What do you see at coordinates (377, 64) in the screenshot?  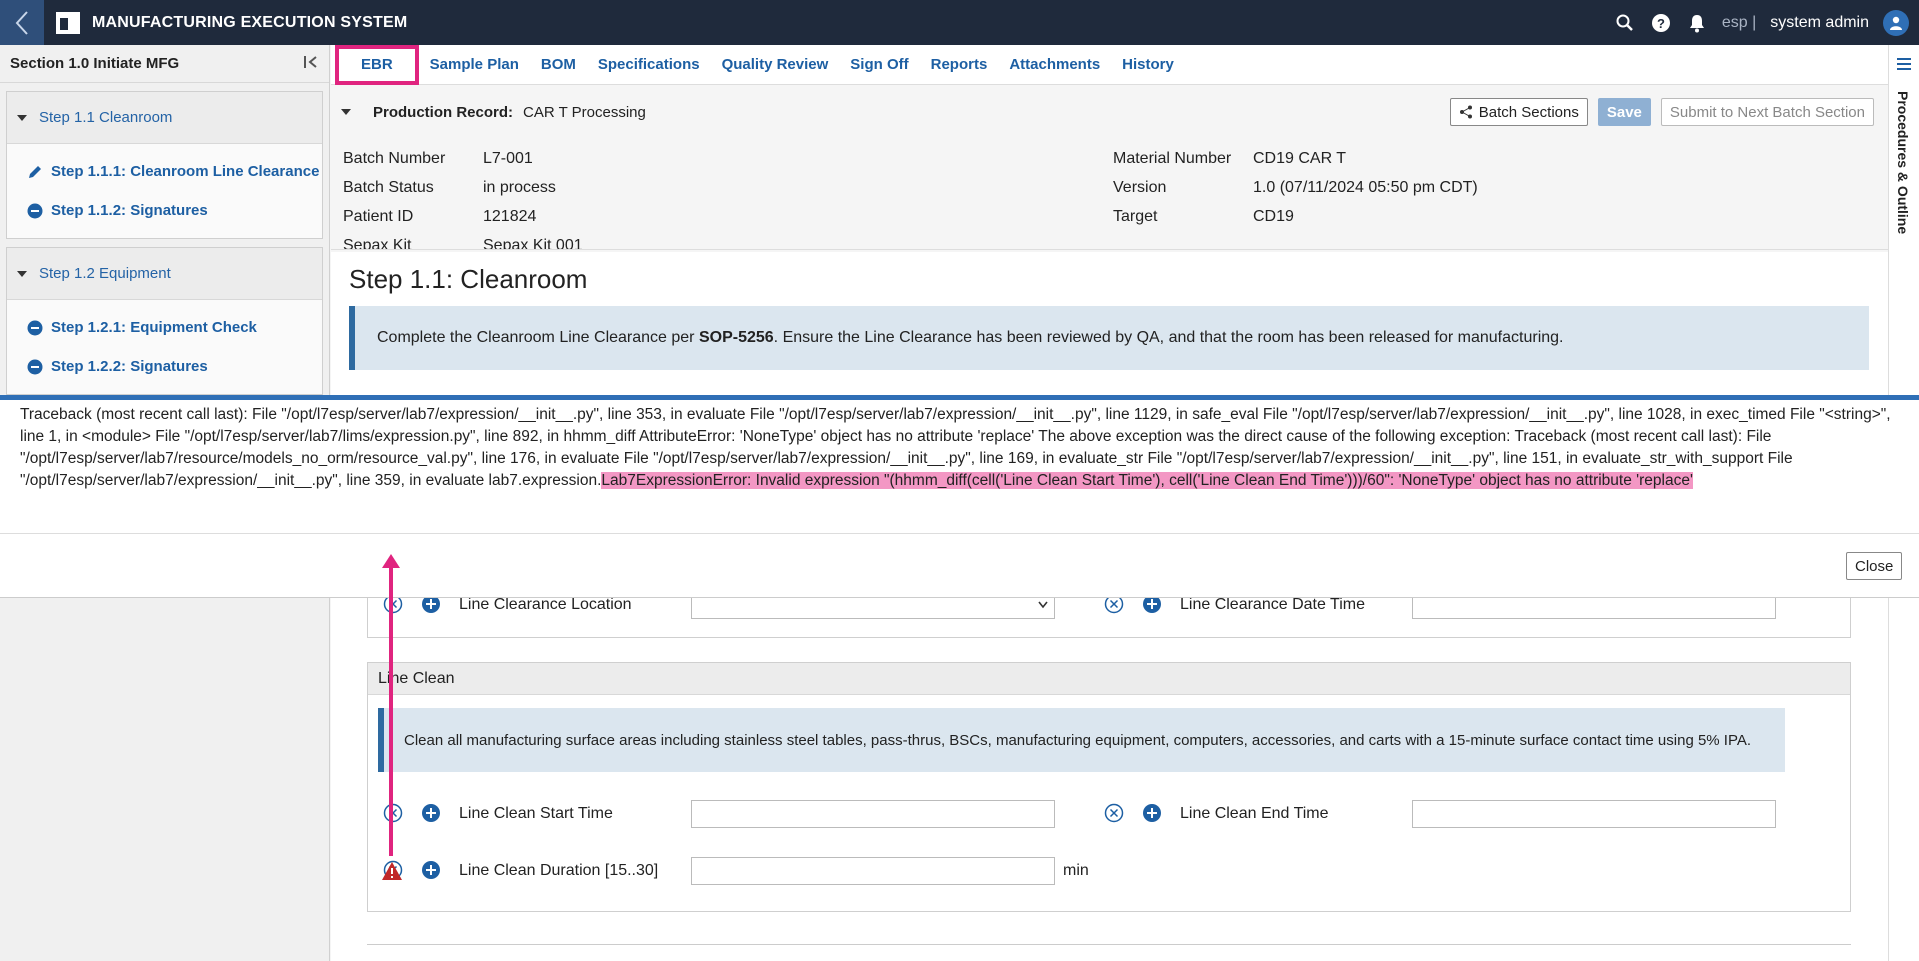 I see `tab-ebr: EBR` at bounding box center [377, 64].